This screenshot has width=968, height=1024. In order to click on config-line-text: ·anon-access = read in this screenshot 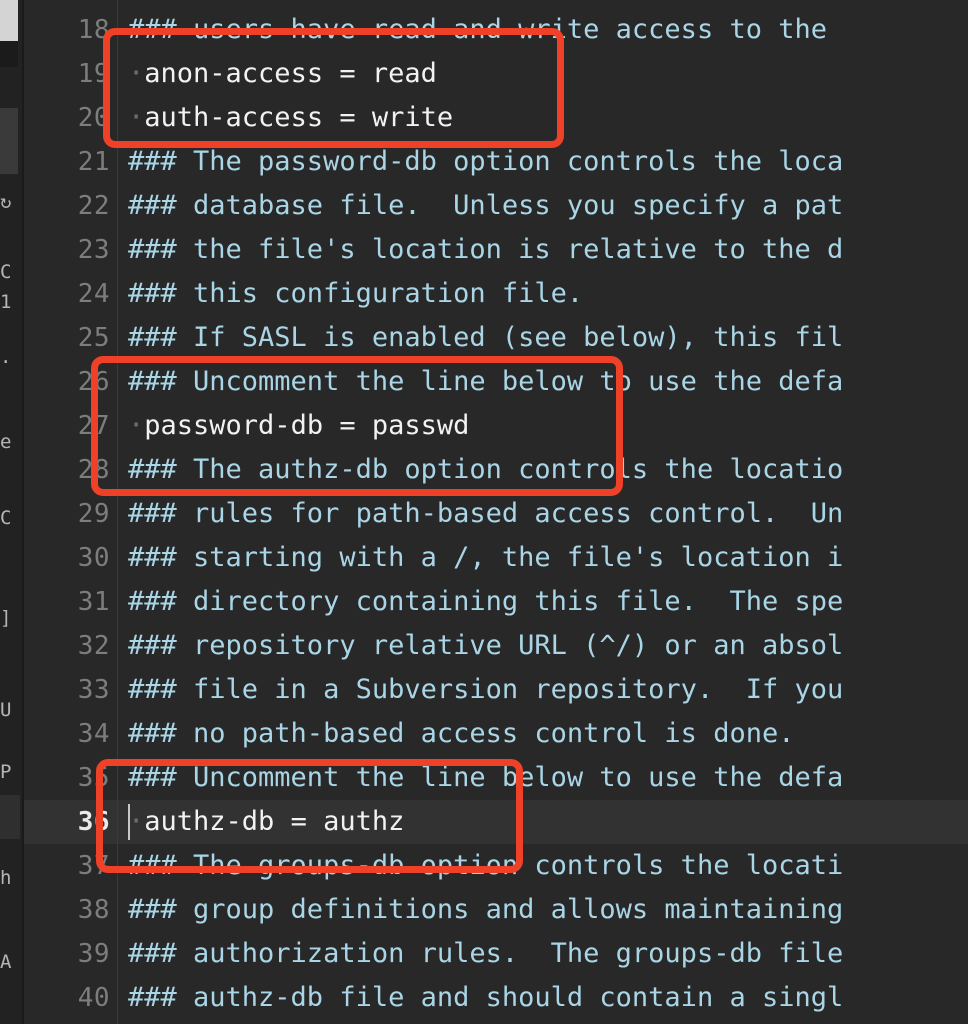, I will do `click(548, 74)`.